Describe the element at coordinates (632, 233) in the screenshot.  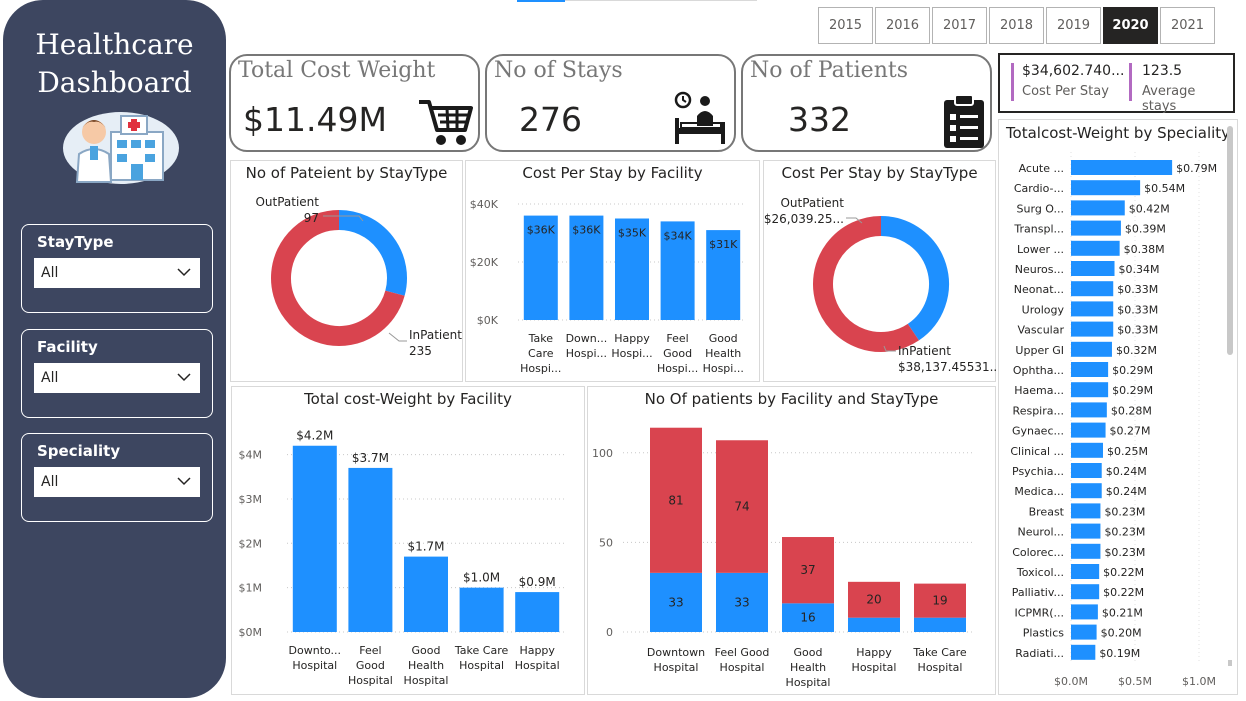
I see `data-label: $35K` at that location.